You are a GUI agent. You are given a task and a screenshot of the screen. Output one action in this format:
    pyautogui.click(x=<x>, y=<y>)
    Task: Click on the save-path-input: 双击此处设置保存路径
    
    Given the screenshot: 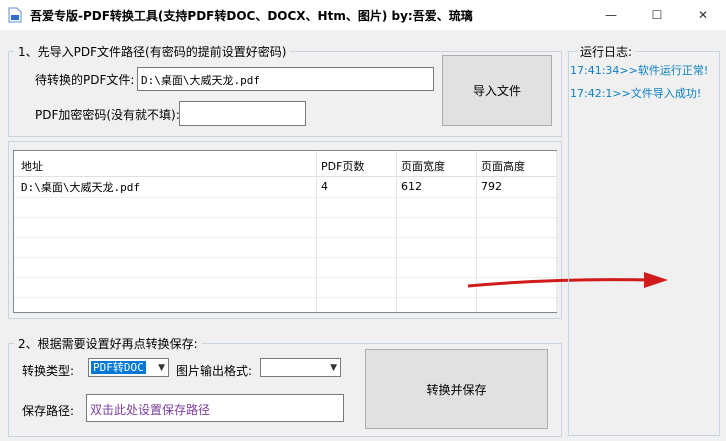 What is the action you would take?
    pyautogui.click(x=215, y=408)
    